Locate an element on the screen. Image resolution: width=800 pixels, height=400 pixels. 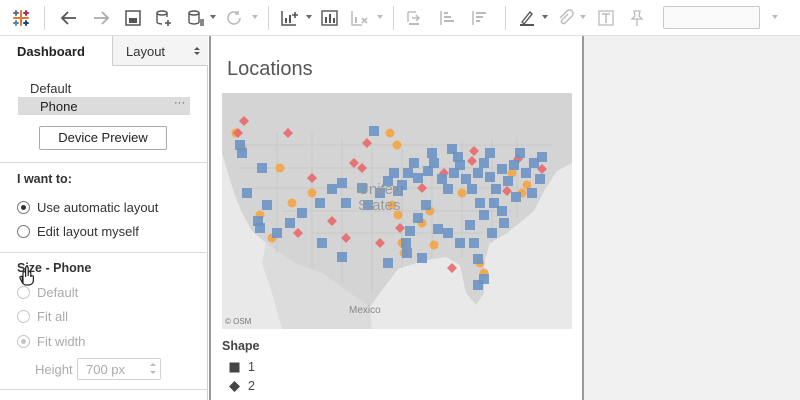
sort-descending-icon is located at coordinates (480, 18).